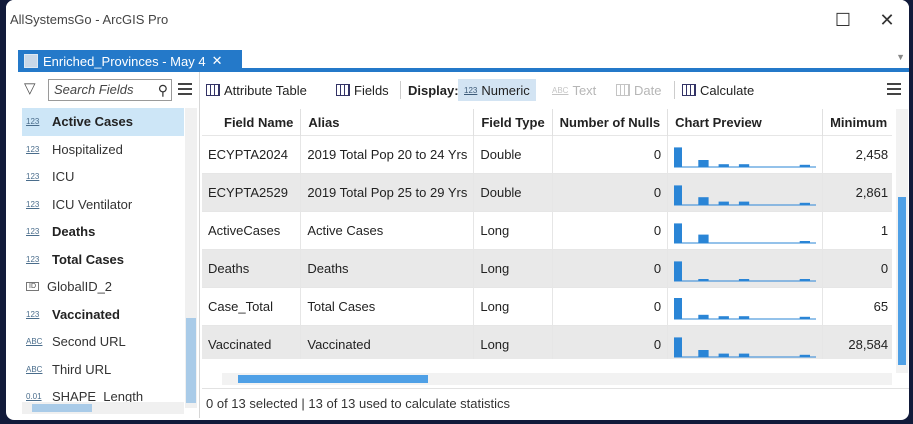 This screenshot has width=913, height=424. What do you see at coordinates (80, 287) in the screenshot?
I see `field-name: GlobalID_2` at bounding box center [80, 287].